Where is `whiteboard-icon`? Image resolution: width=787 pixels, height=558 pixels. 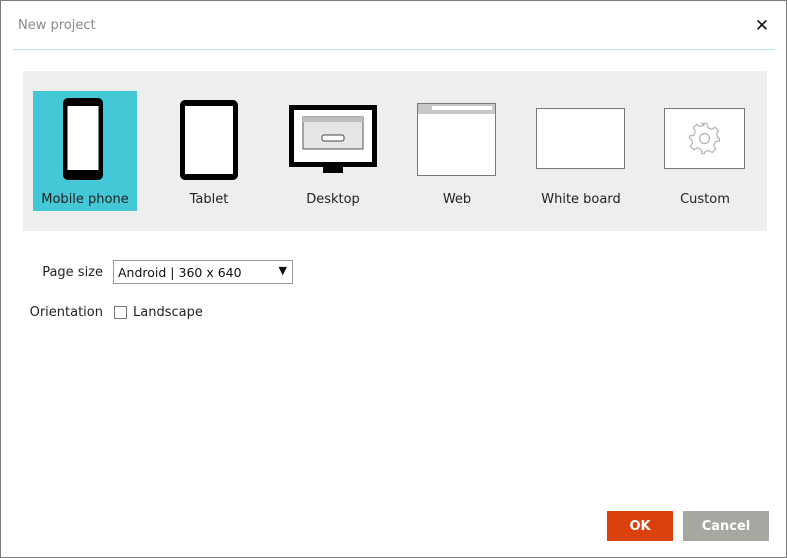
whiteboard-icon is located at coordinates (580, 138).